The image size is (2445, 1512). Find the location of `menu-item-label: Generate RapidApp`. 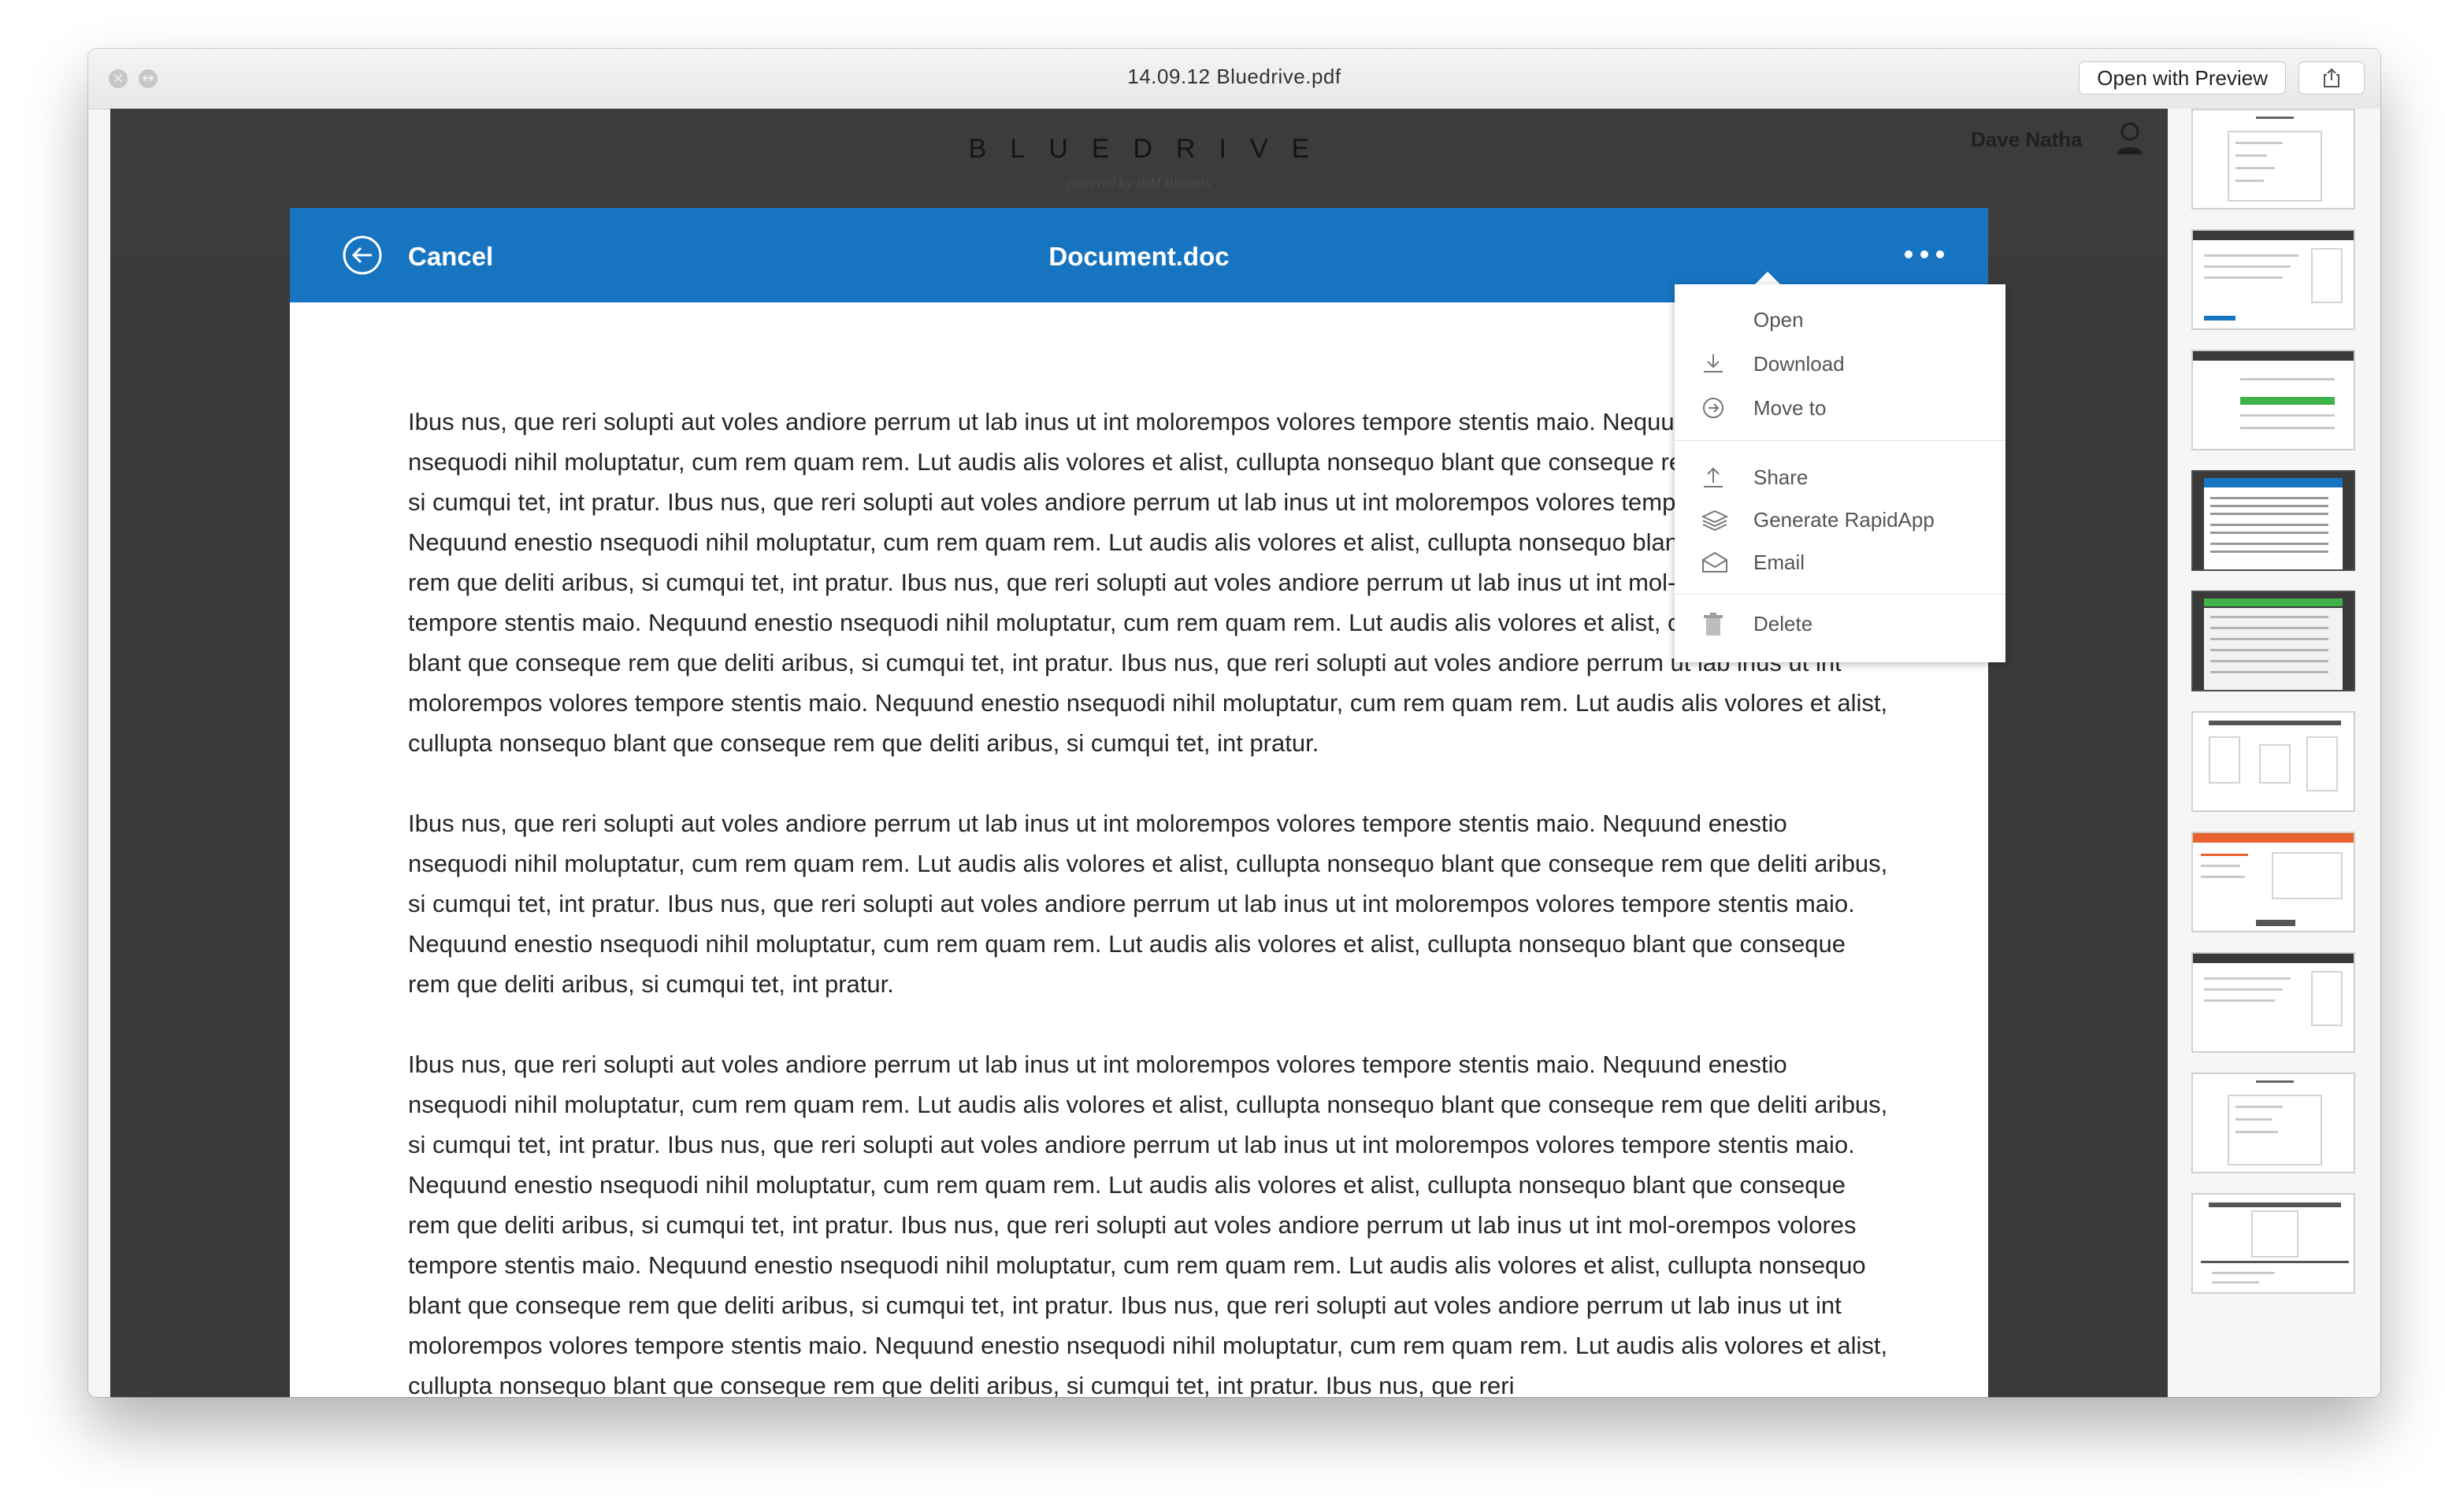

menu-item-label: Generate RapidApp is located at coordinates (1844, 520).